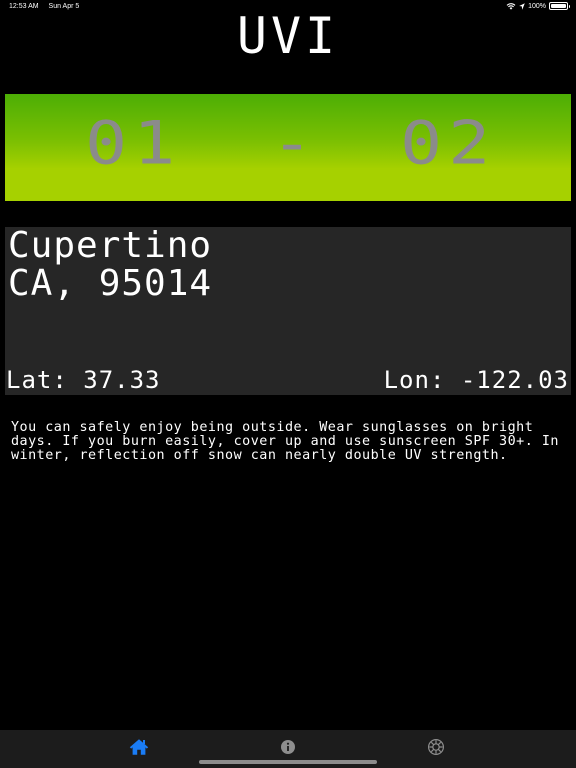 The image size is (576, 768). I want to click on tab-home, so click(139, 747).